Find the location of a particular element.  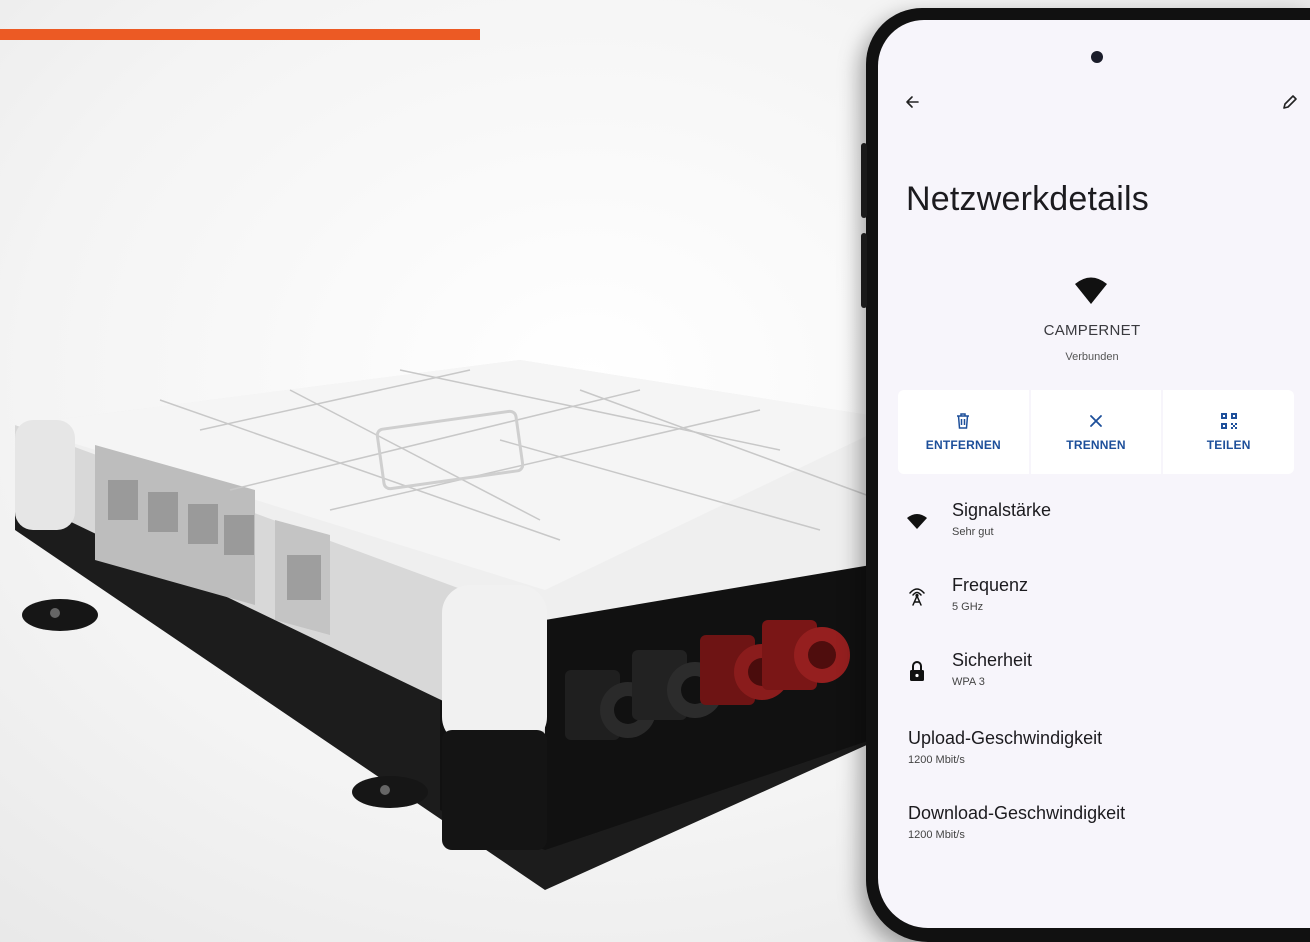

front-camera is located at coordinates (1097, 57).